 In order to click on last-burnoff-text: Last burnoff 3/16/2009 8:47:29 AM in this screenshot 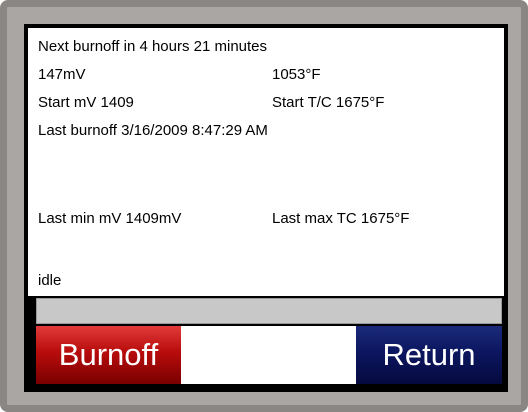, I will do `click(153, 130)`.